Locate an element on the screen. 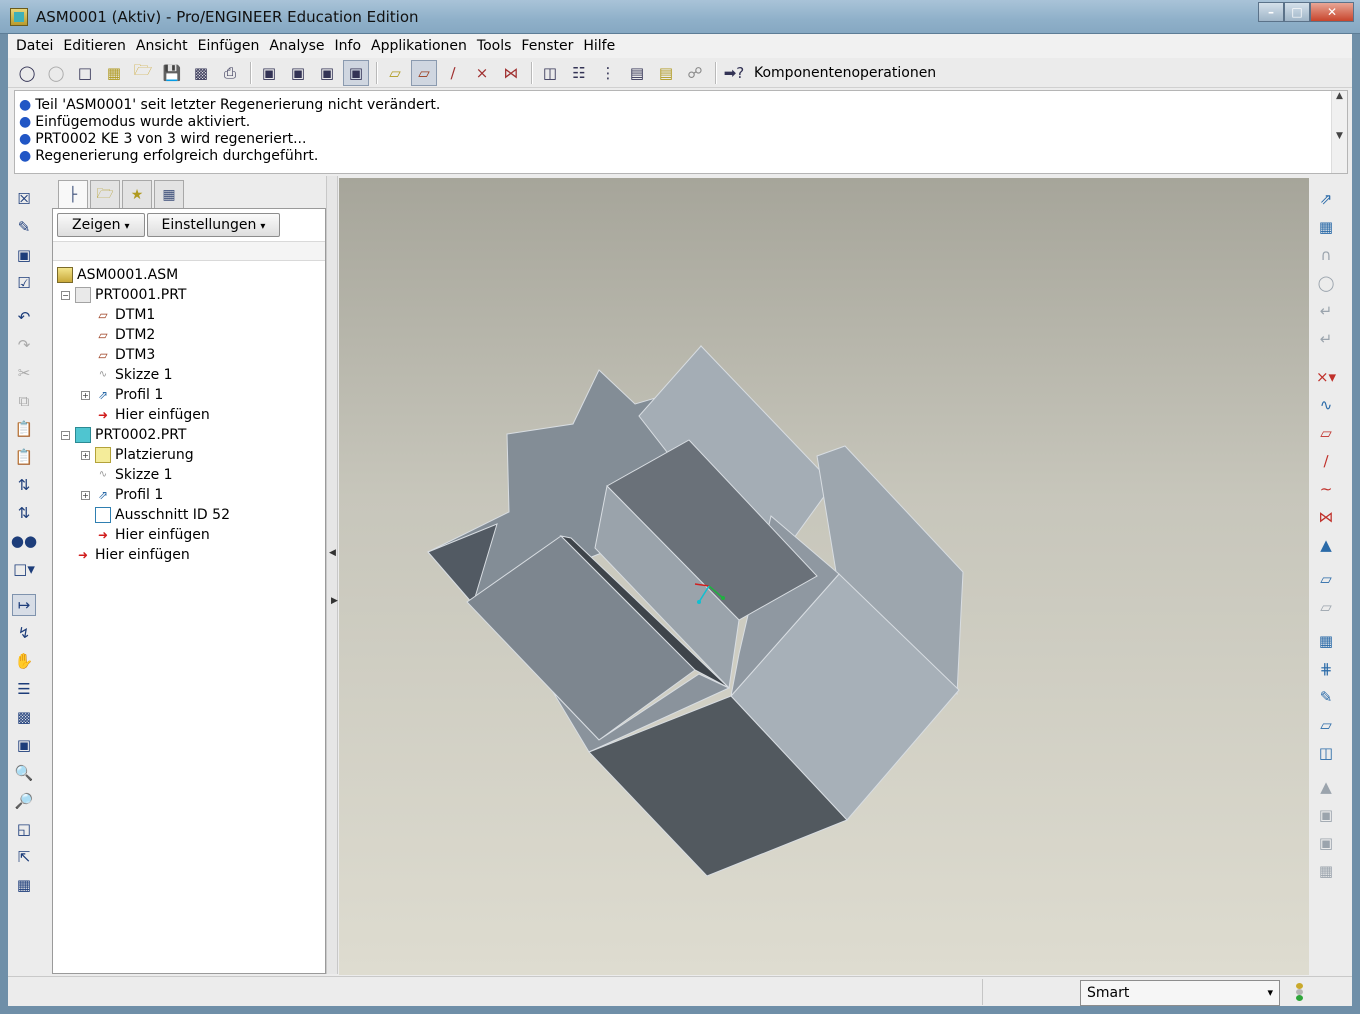 The height and width of the screenshot is (1014, 1360). tab-folder-browser: 🗁 is located at coordinates (105, 194).